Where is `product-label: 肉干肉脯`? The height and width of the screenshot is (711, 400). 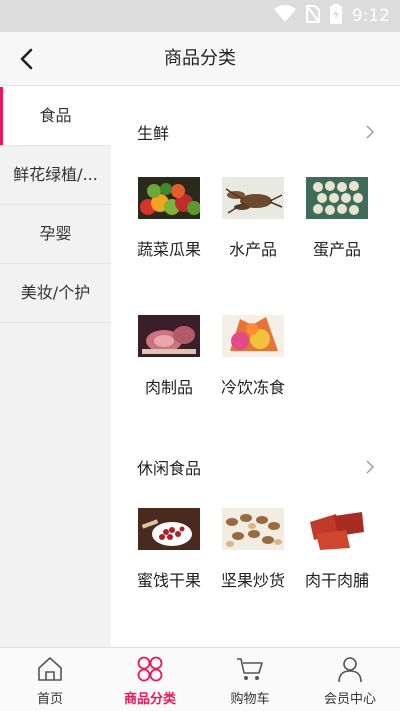 product-label: 肉干肉脯 is located at coordinates (336, 580).